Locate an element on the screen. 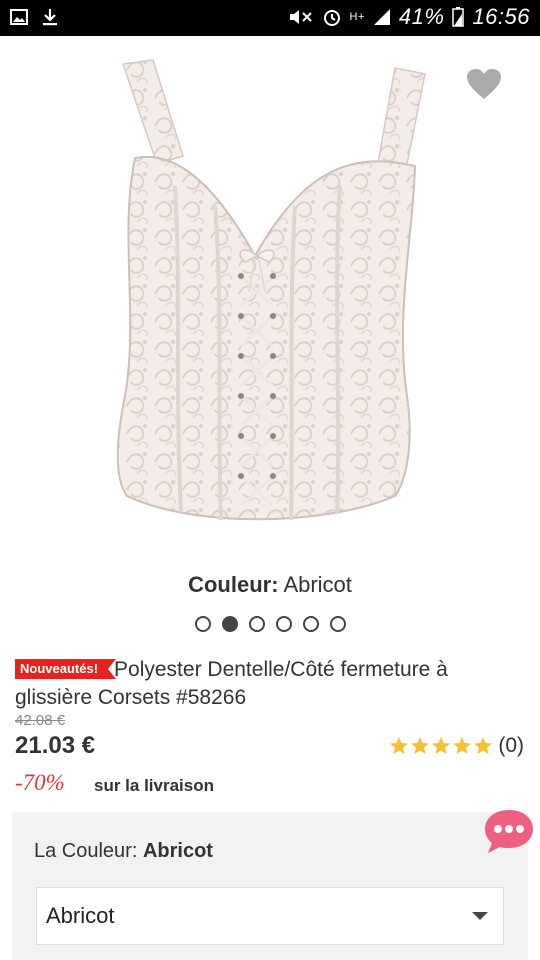  chat-icon is located at coordinates (509, 831).